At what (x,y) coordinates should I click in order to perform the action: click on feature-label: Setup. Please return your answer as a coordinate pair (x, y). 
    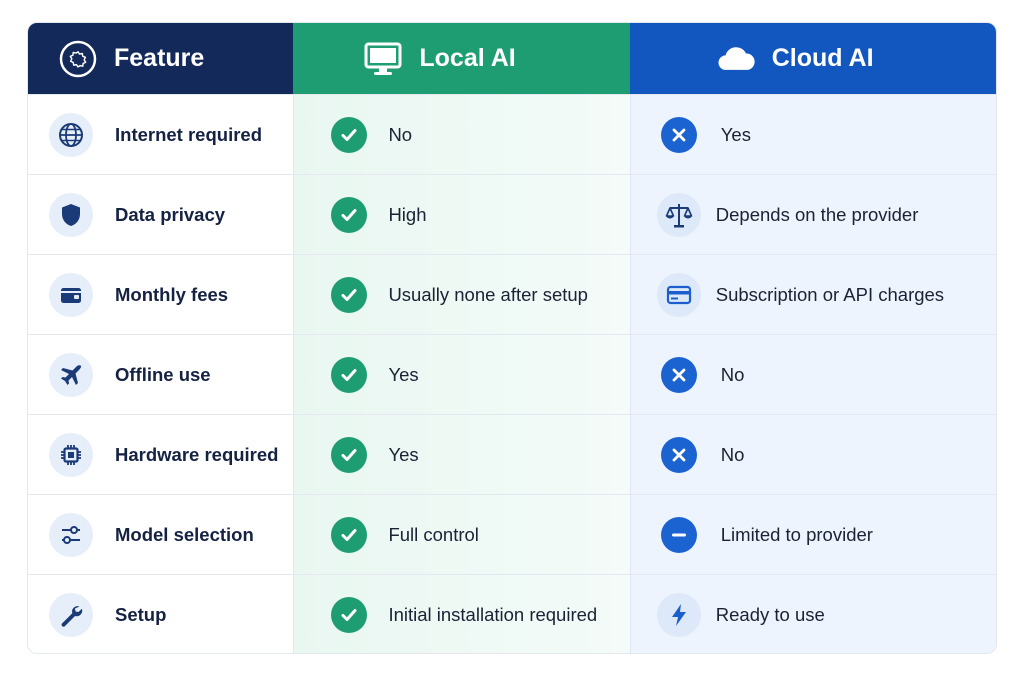
    Looking at the image, I should click on (141, 614).